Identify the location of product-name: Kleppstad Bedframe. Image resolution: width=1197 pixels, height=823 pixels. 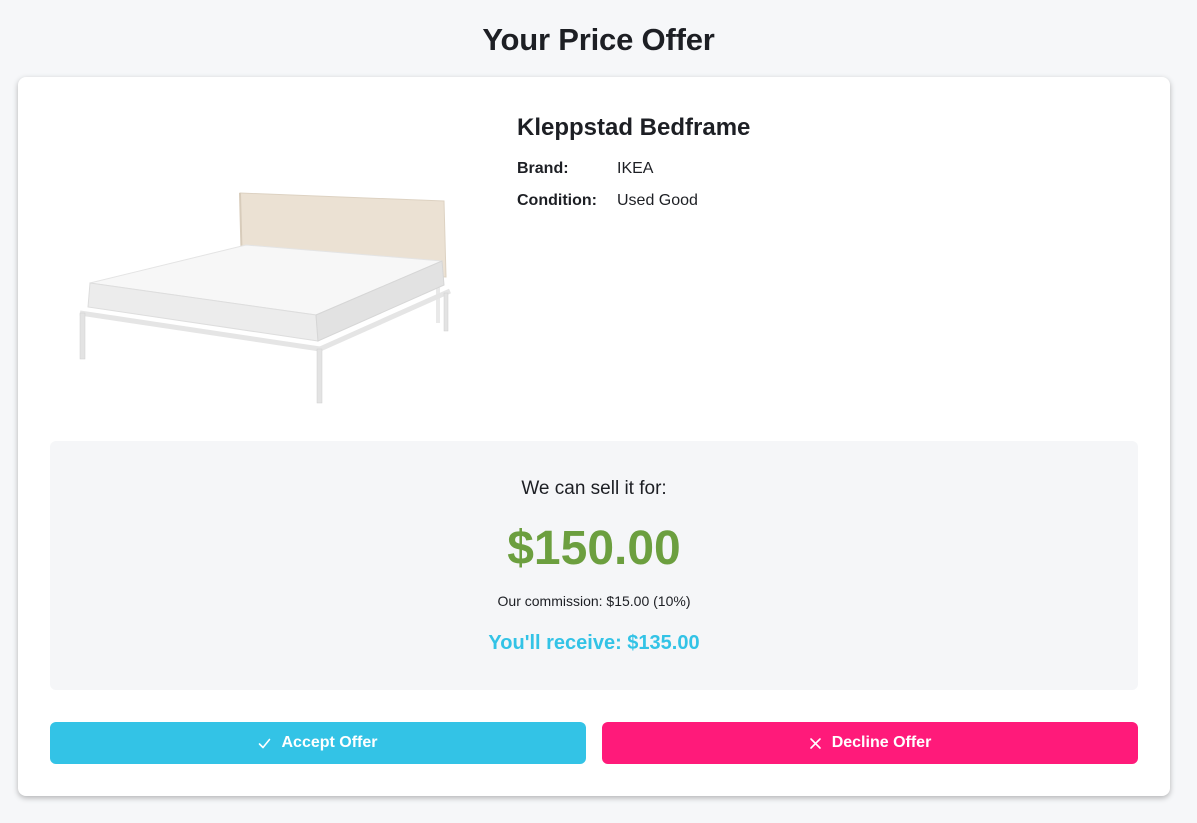
(634, 127).